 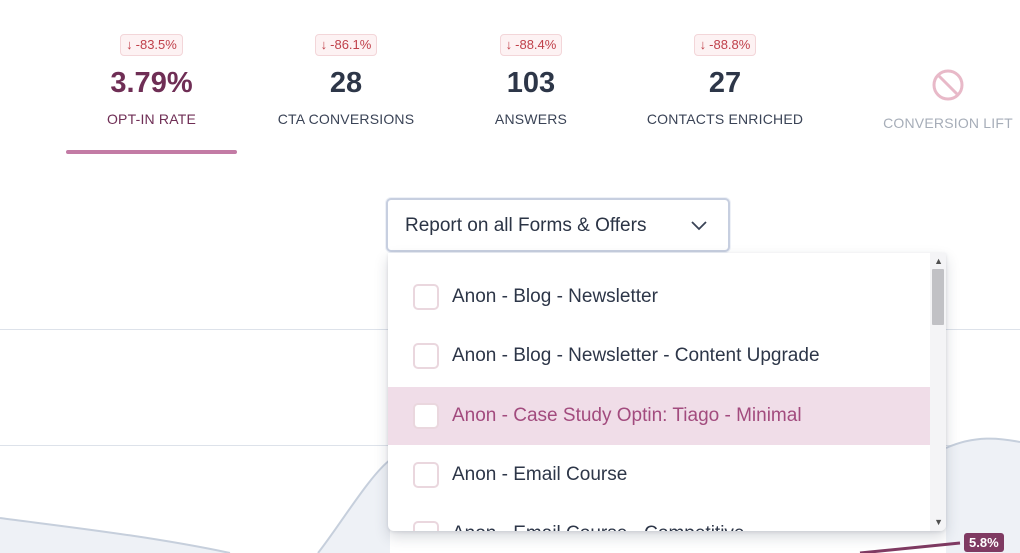 I want to click on stat-answers: ↓ -88.4% 103 ANSWERS, so click(x=531, y=80).